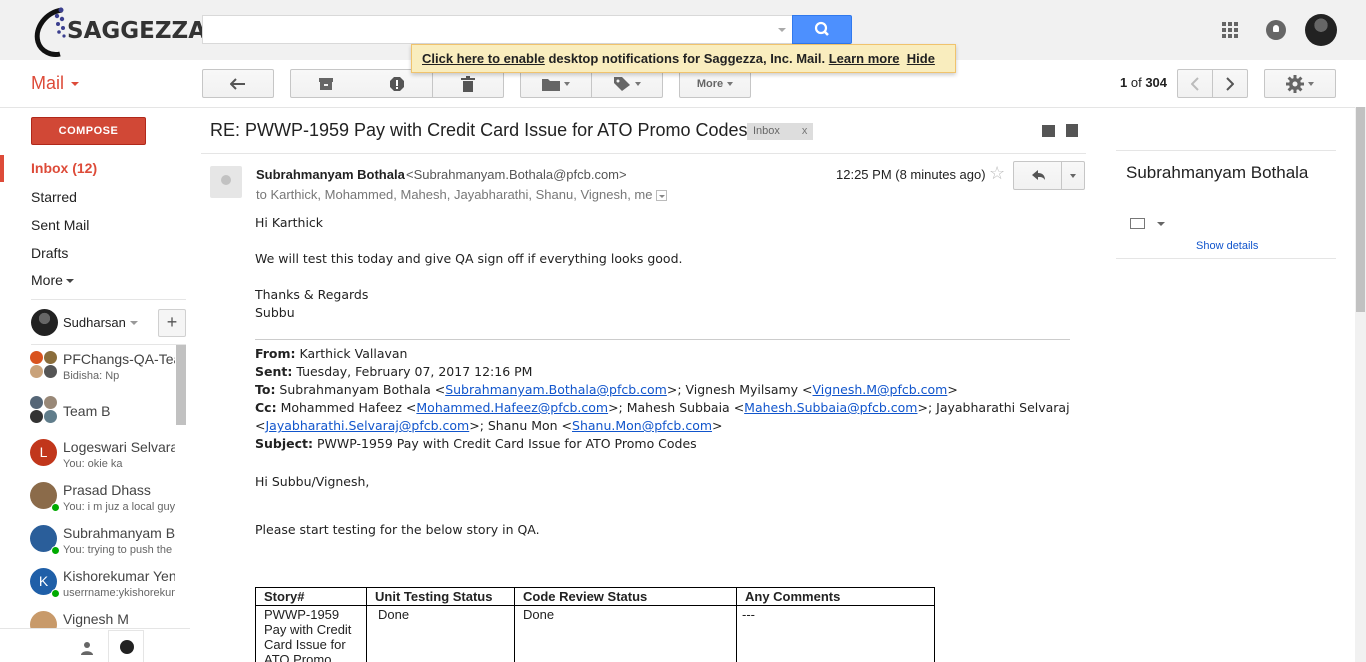 This screenshot has height=662, width=1366. What do you see at coordinates (1226, 258) in the screenshot?
I see `contact-panel-divider-bottom` at bounding box center [1226, 258].